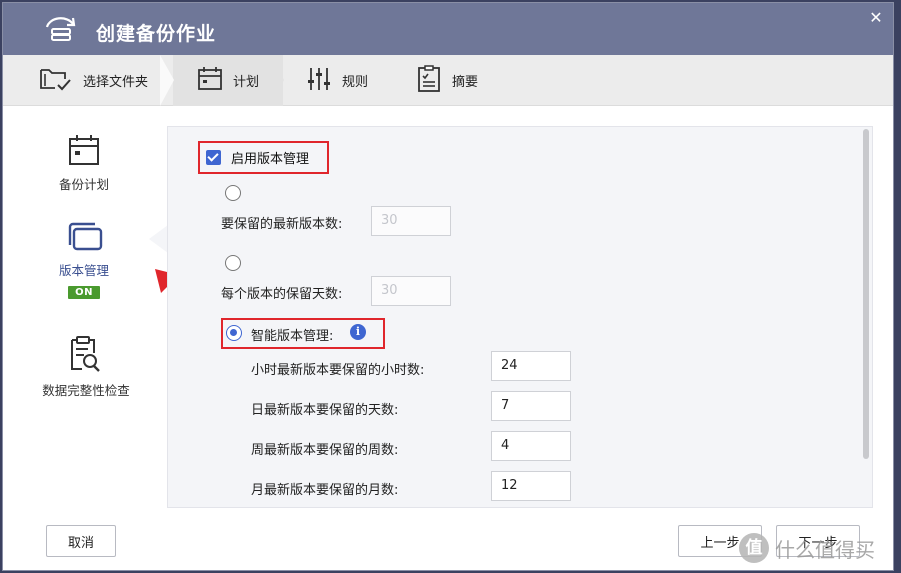  Describe the element at coordinates (825, 549) in the screenshot. I see `watermark-text: 什么值得买` at that location.